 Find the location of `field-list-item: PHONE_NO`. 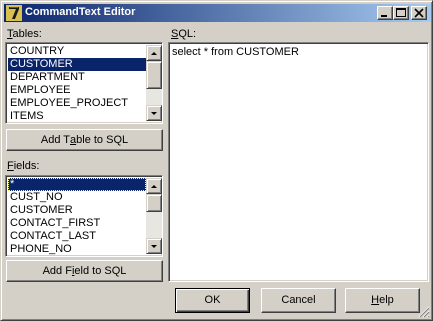

field-list-item: PHONE_NO is located at coordinates (77, 249).